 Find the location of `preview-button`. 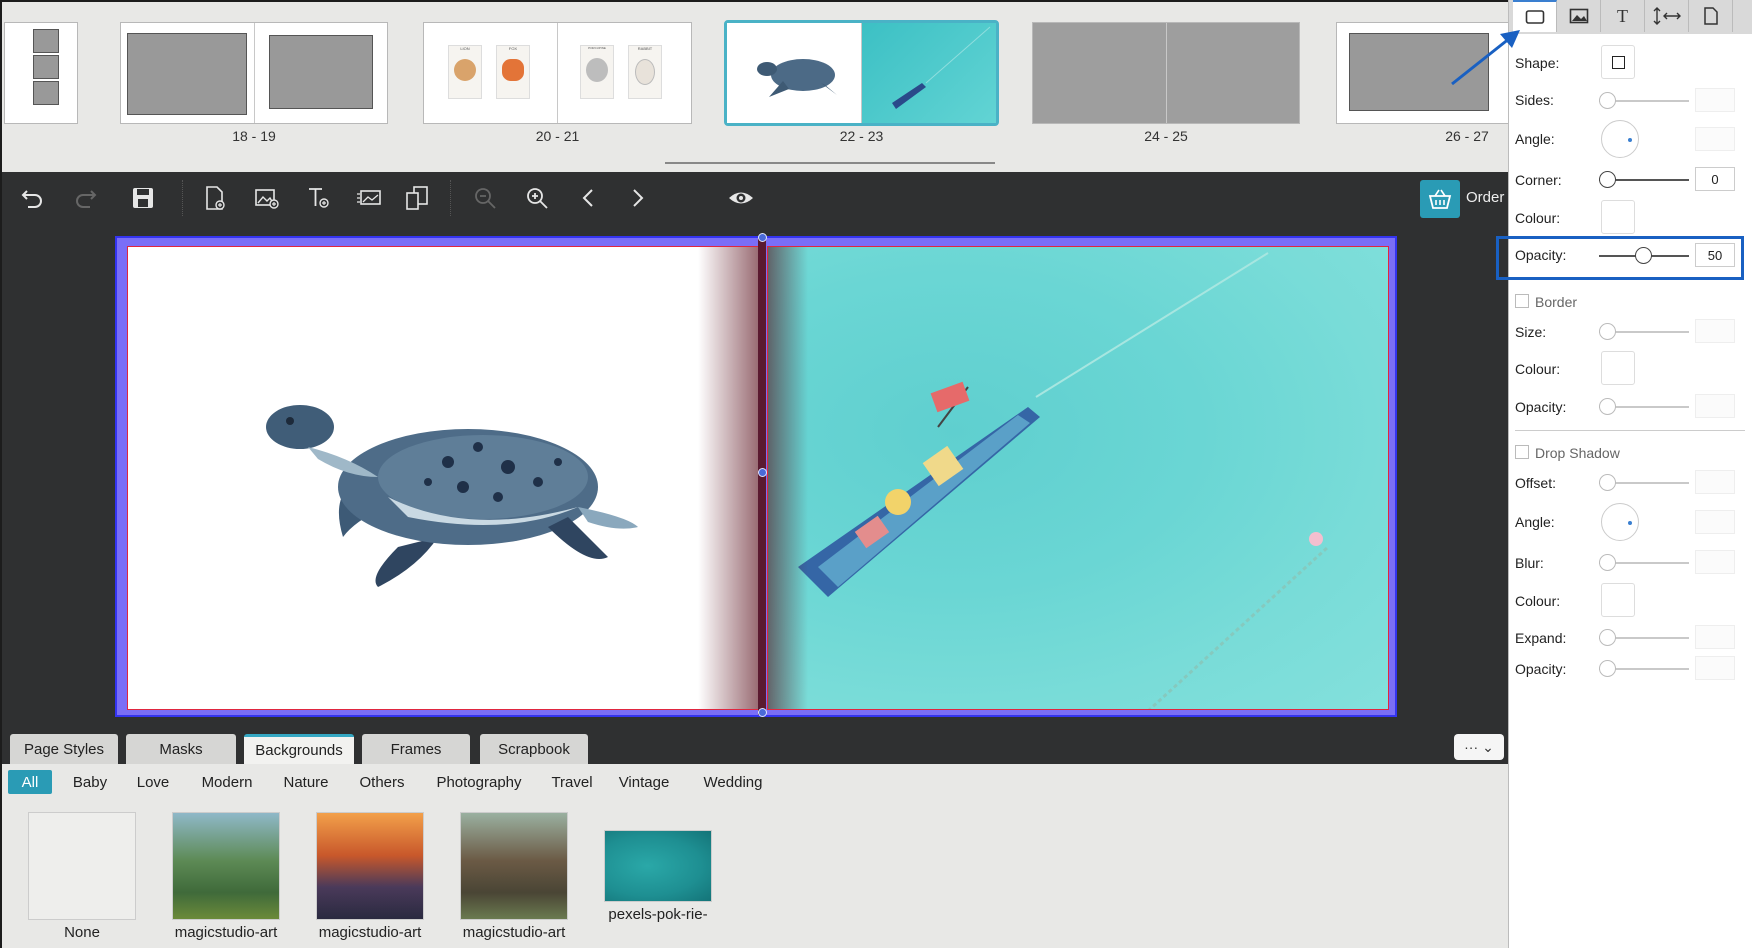

preview-button is located at coordinates (741, 198).